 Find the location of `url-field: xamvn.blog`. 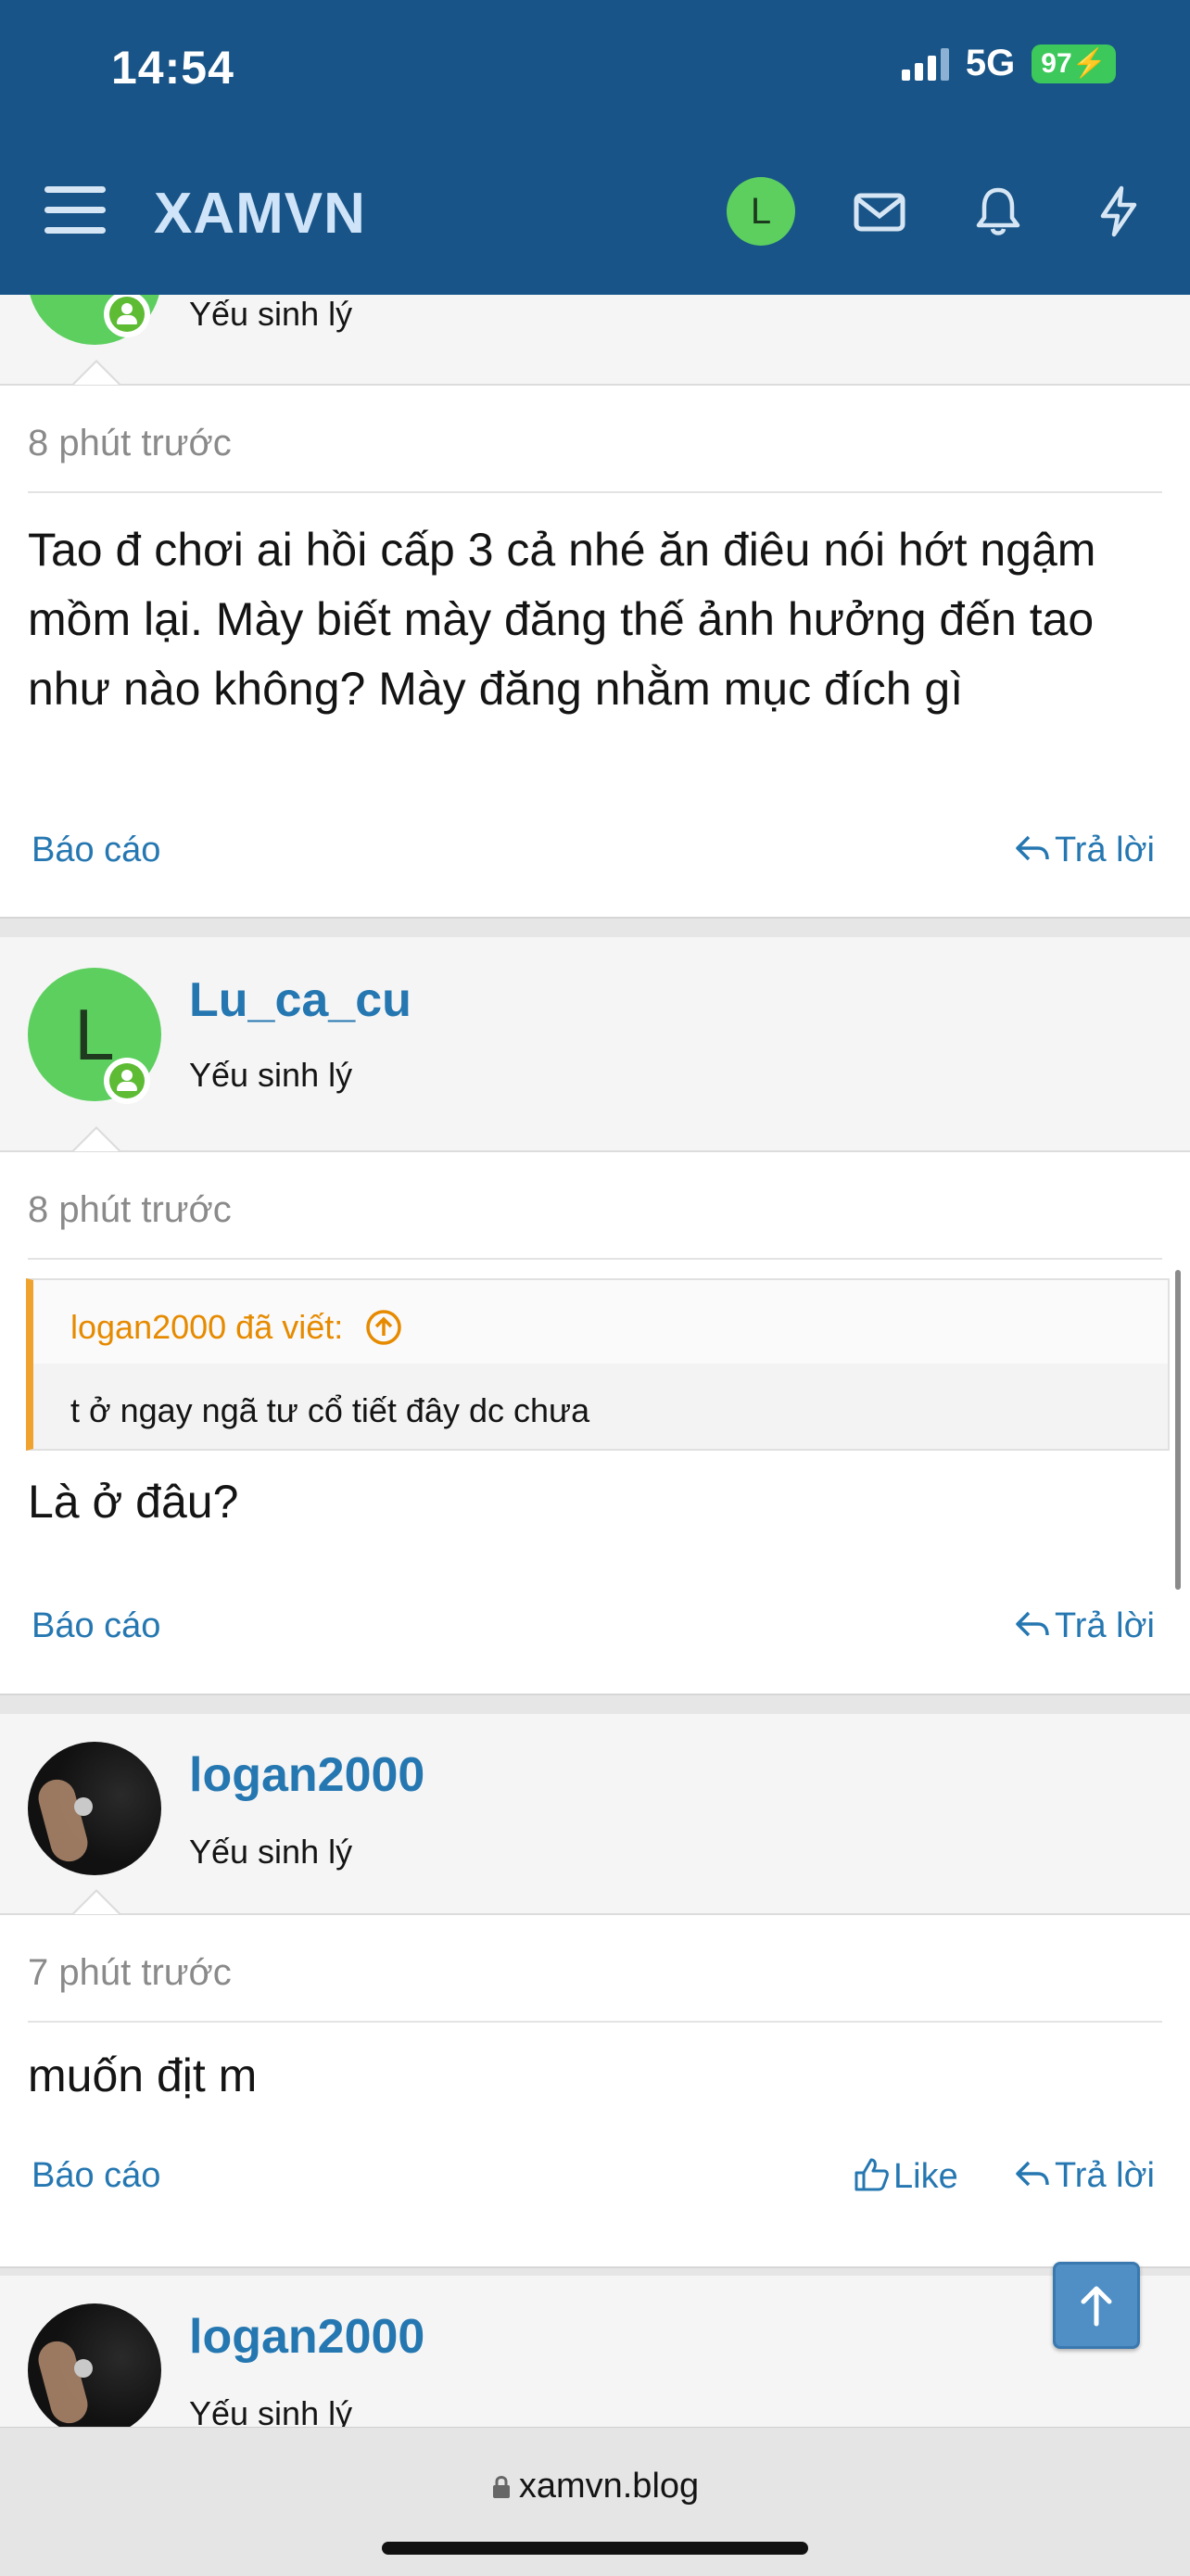

url-field: xamvn.blog is located at coordinates (595, 2486).